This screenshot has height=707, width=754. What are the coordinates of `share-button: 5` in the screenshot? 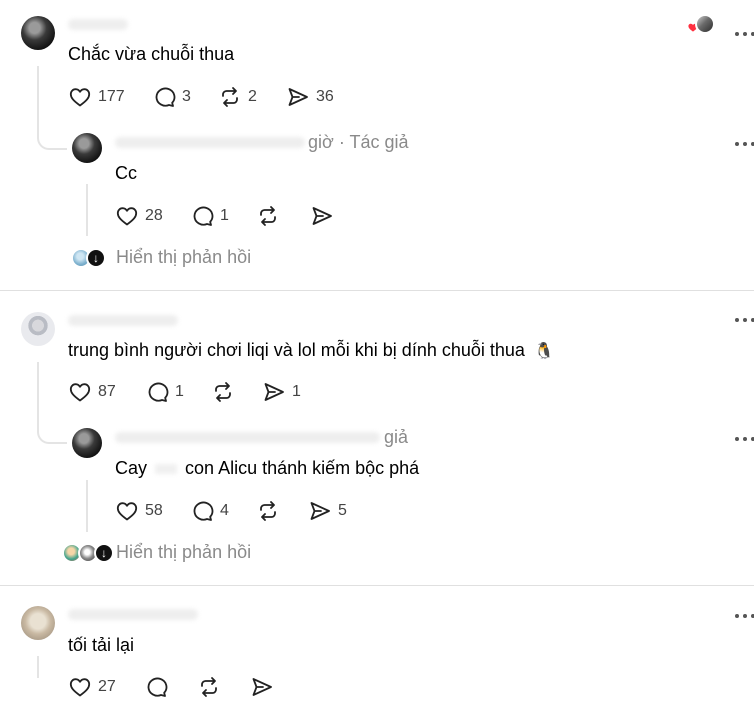 It's located at (327, 511).